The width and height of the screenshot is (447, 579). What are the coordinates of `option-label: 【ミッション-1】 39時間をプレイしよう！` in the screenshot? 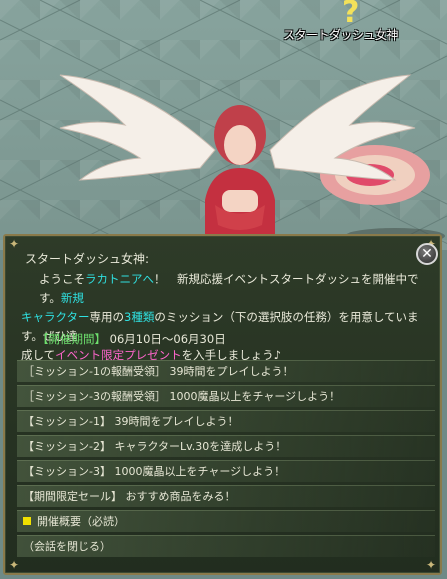 It's located at (131, 421).